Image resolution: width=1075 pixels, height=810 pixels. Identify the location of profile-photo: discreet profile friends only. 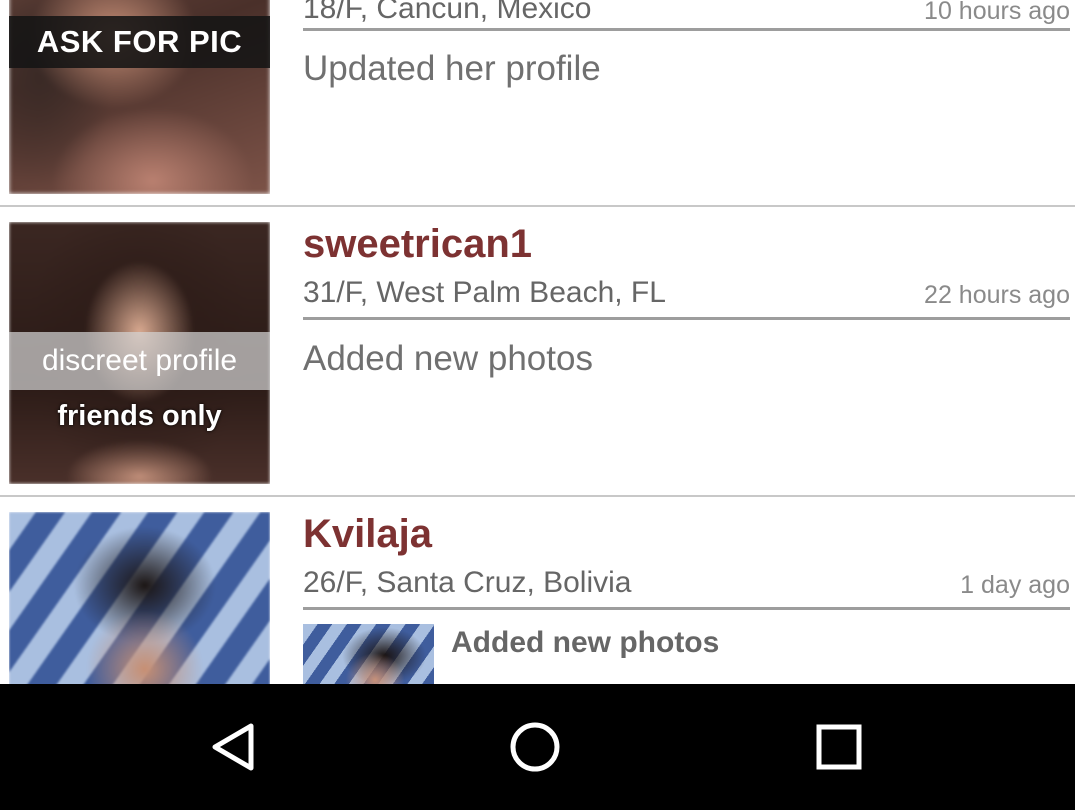
(139, 353).